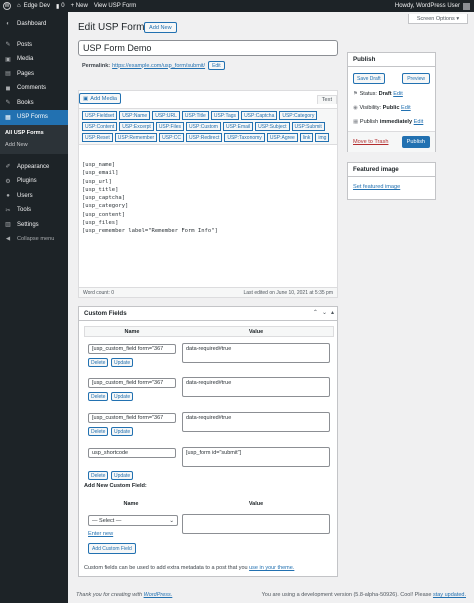 The width and height of the screenshot is (474, 603). I want to click on account-menu: Howdy, WordPress User, so click(432, 6).